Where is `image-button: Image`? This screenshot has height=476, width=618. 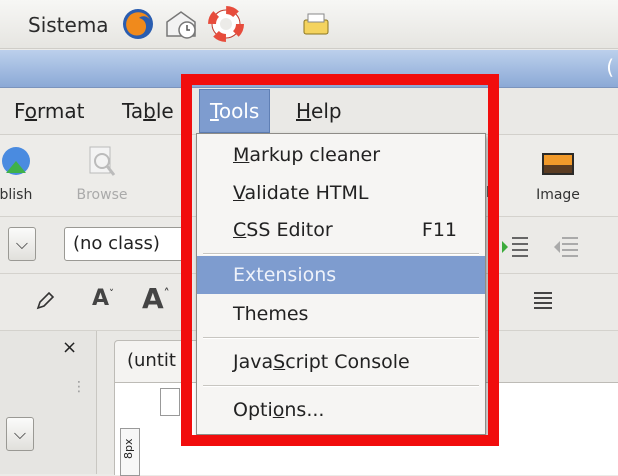
image-button: Image is located at coordinates (558, 176).